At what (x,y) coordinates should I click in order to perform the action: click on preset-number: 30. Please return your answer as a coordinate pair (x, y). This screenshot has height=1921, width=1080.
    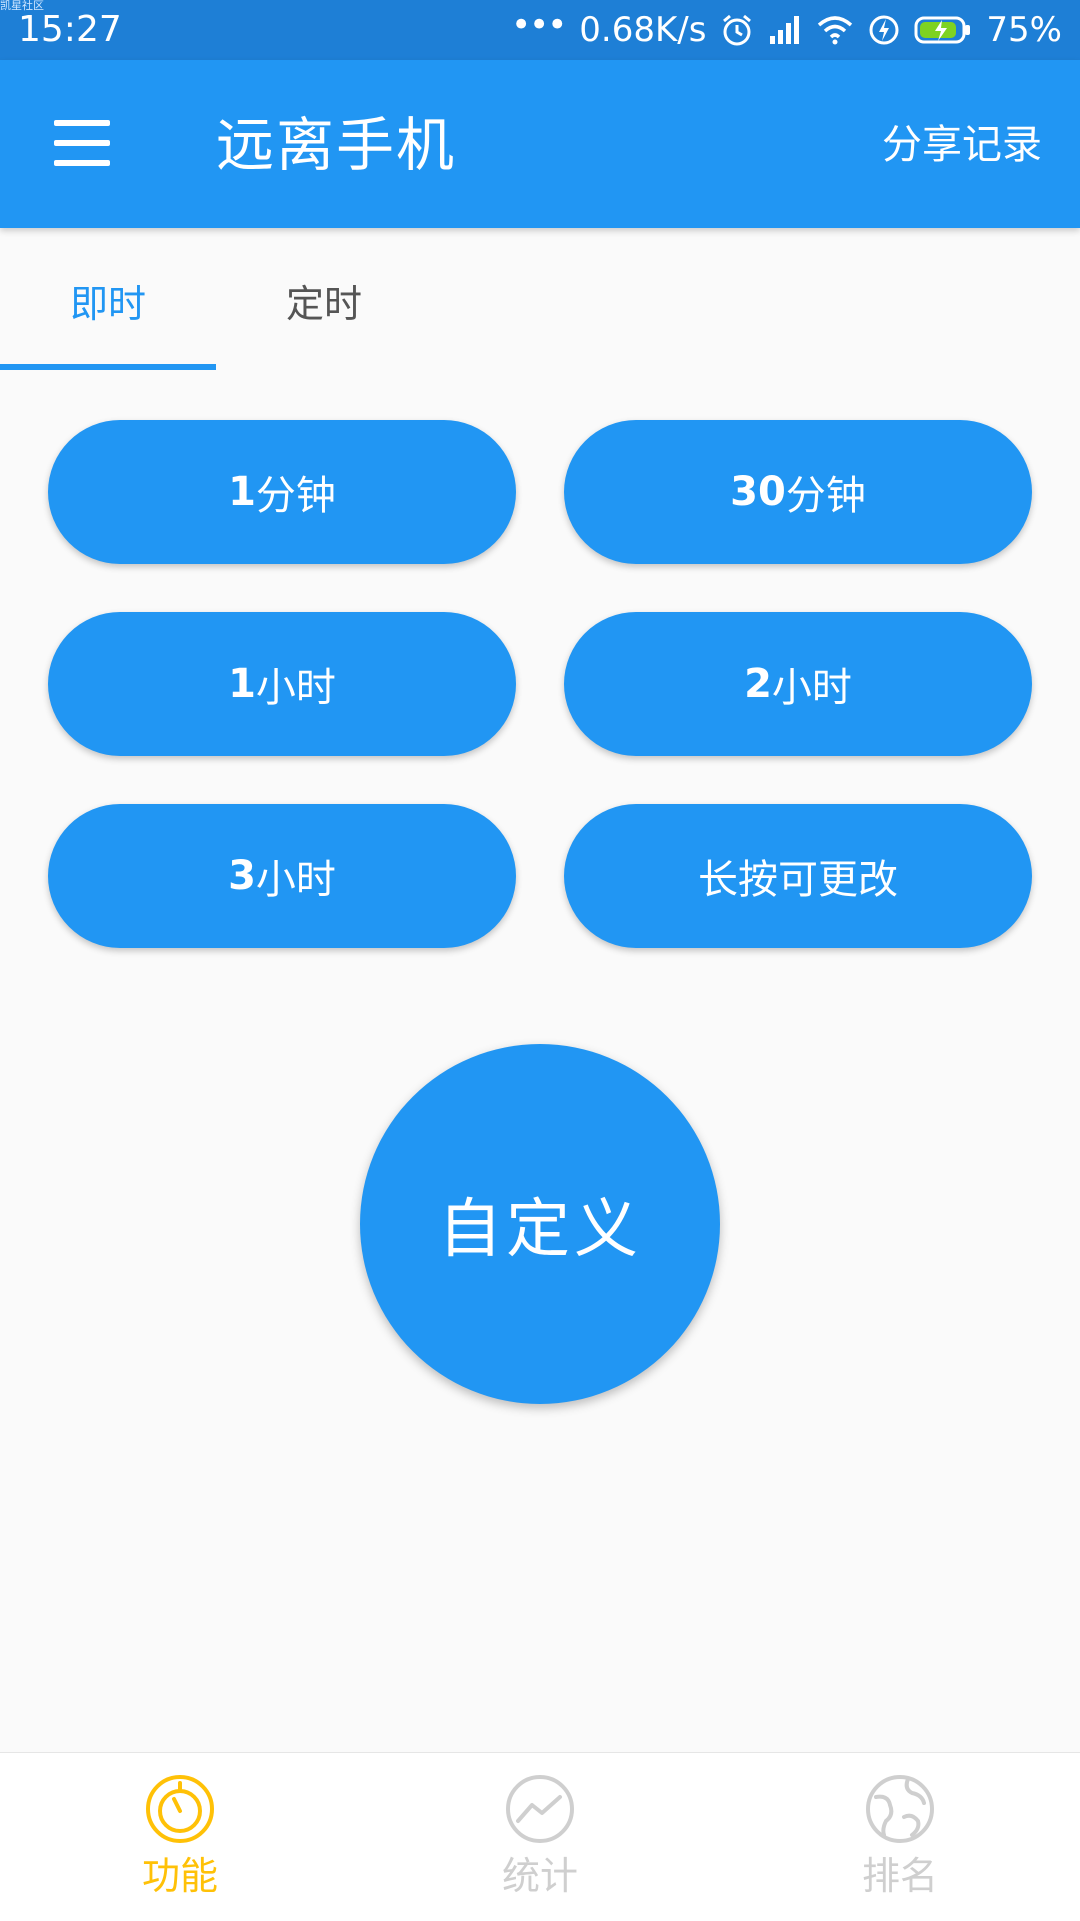
    Looking at the image, I should click on (758, 492).